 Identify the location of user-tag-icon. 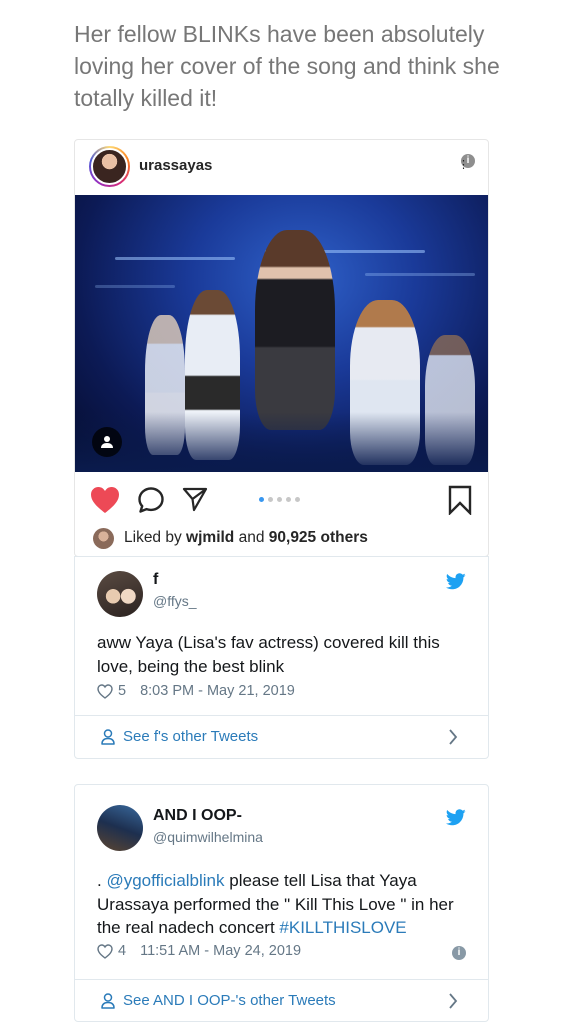
(107, 442).